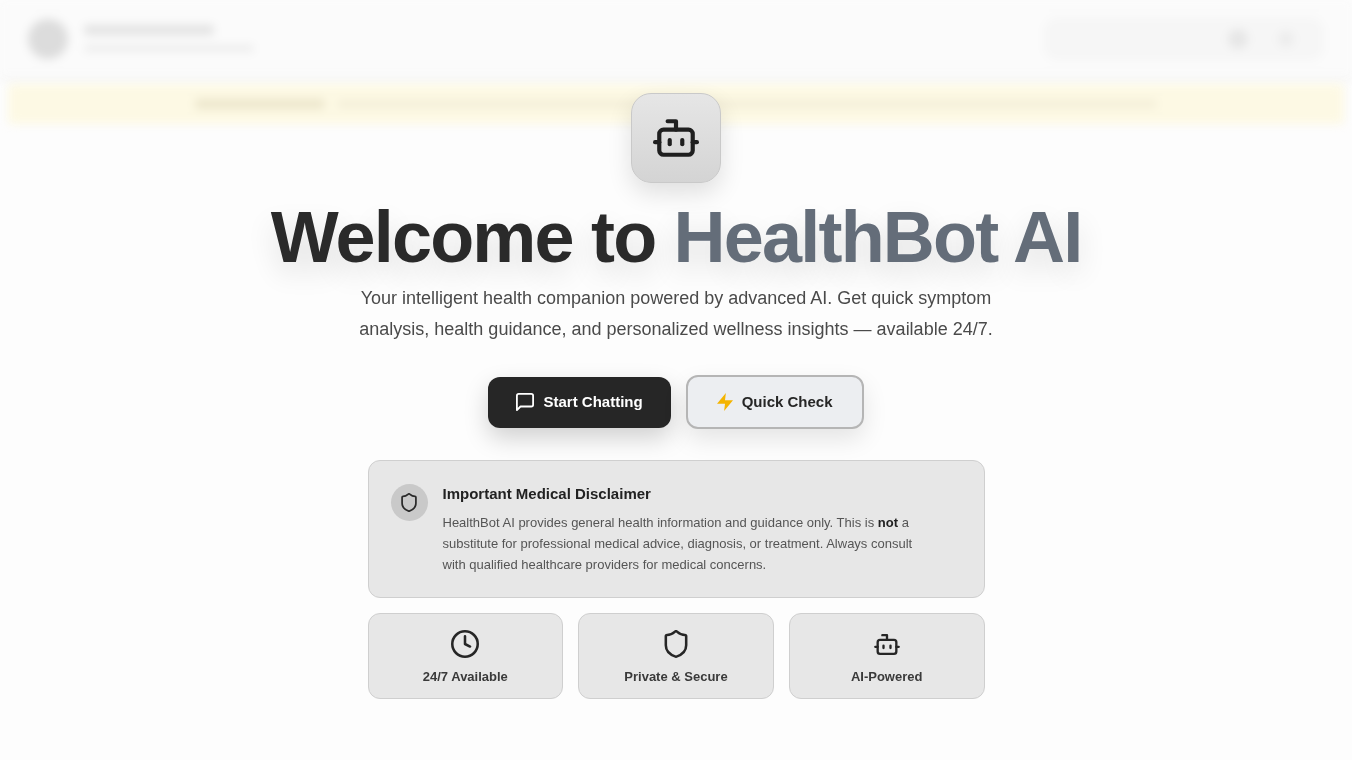 This screenshot has height=760, width=1352. What do you see at coordinates (724, 402) in the screenshot?
I see `lightning-icon` at bounding box center [724, 402].